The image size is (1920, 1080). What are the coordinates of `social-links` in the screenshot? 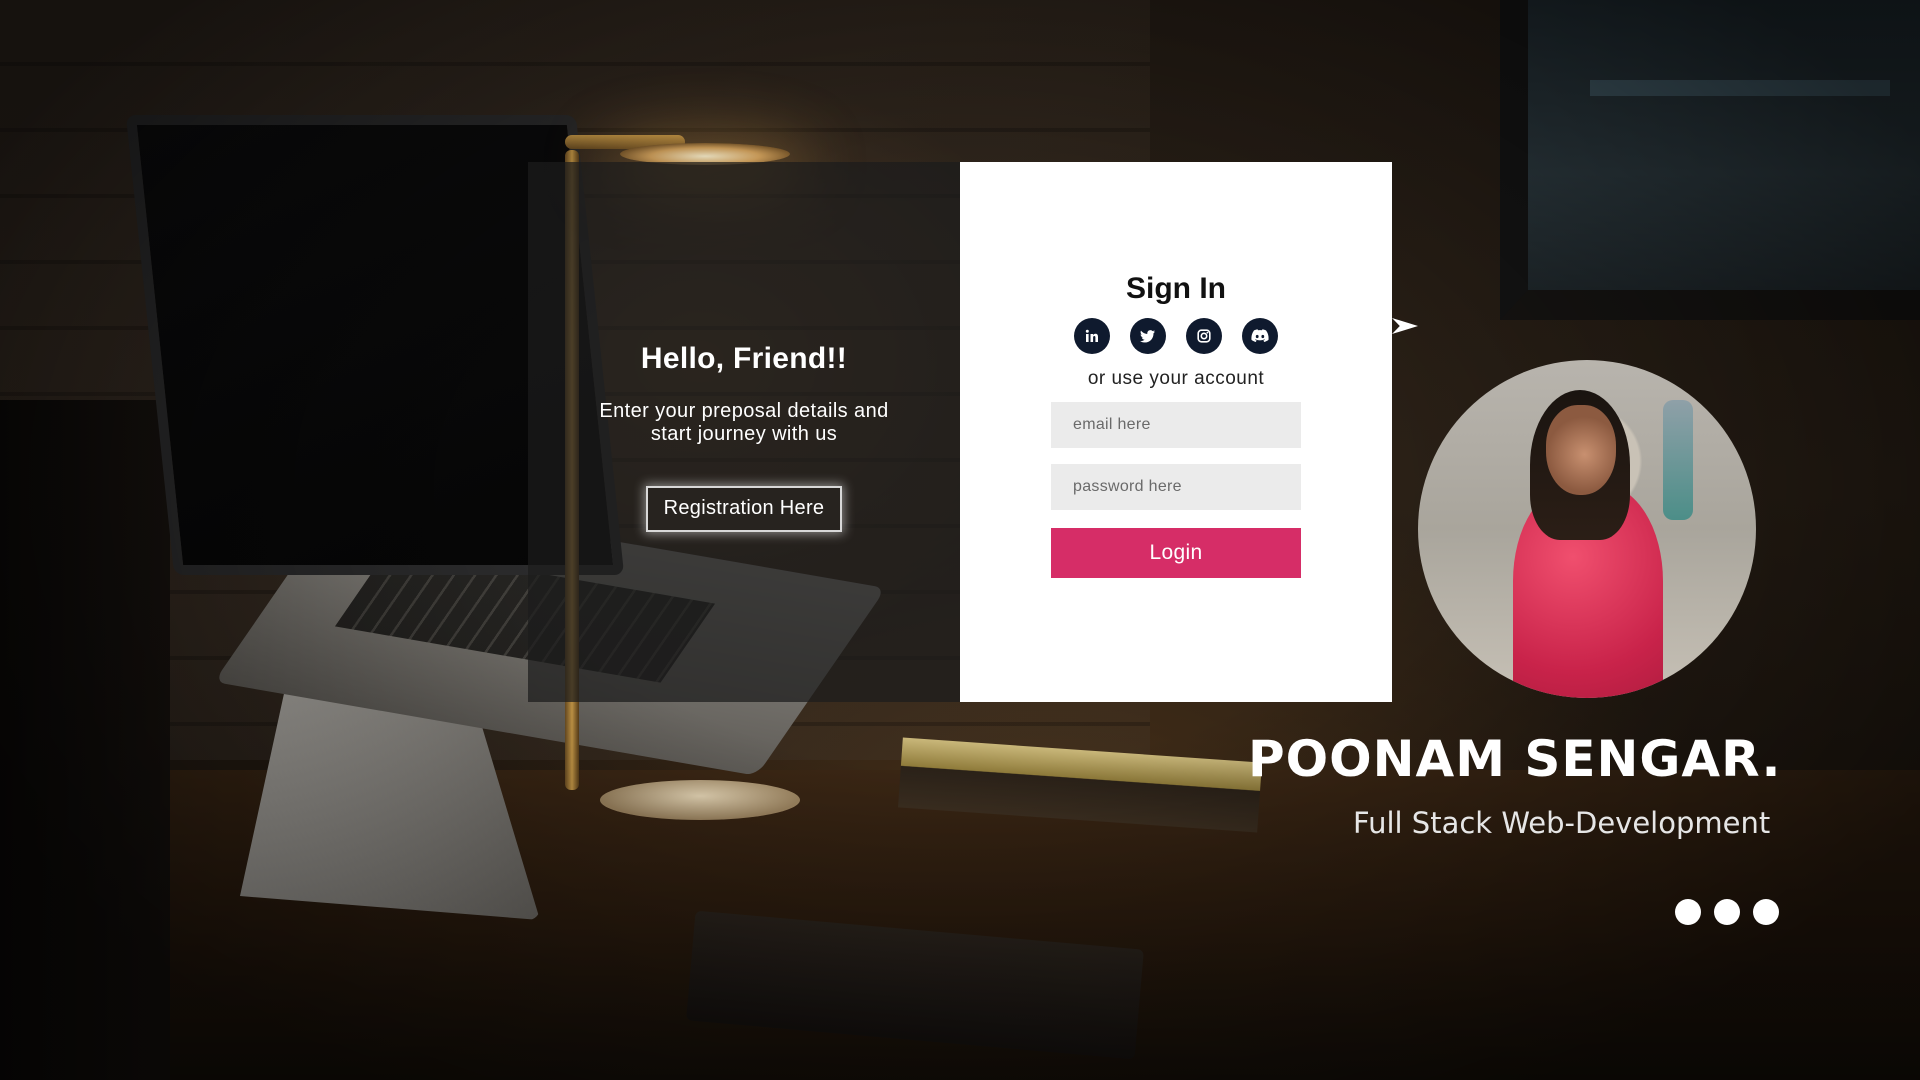 It's located at (1176, 336).